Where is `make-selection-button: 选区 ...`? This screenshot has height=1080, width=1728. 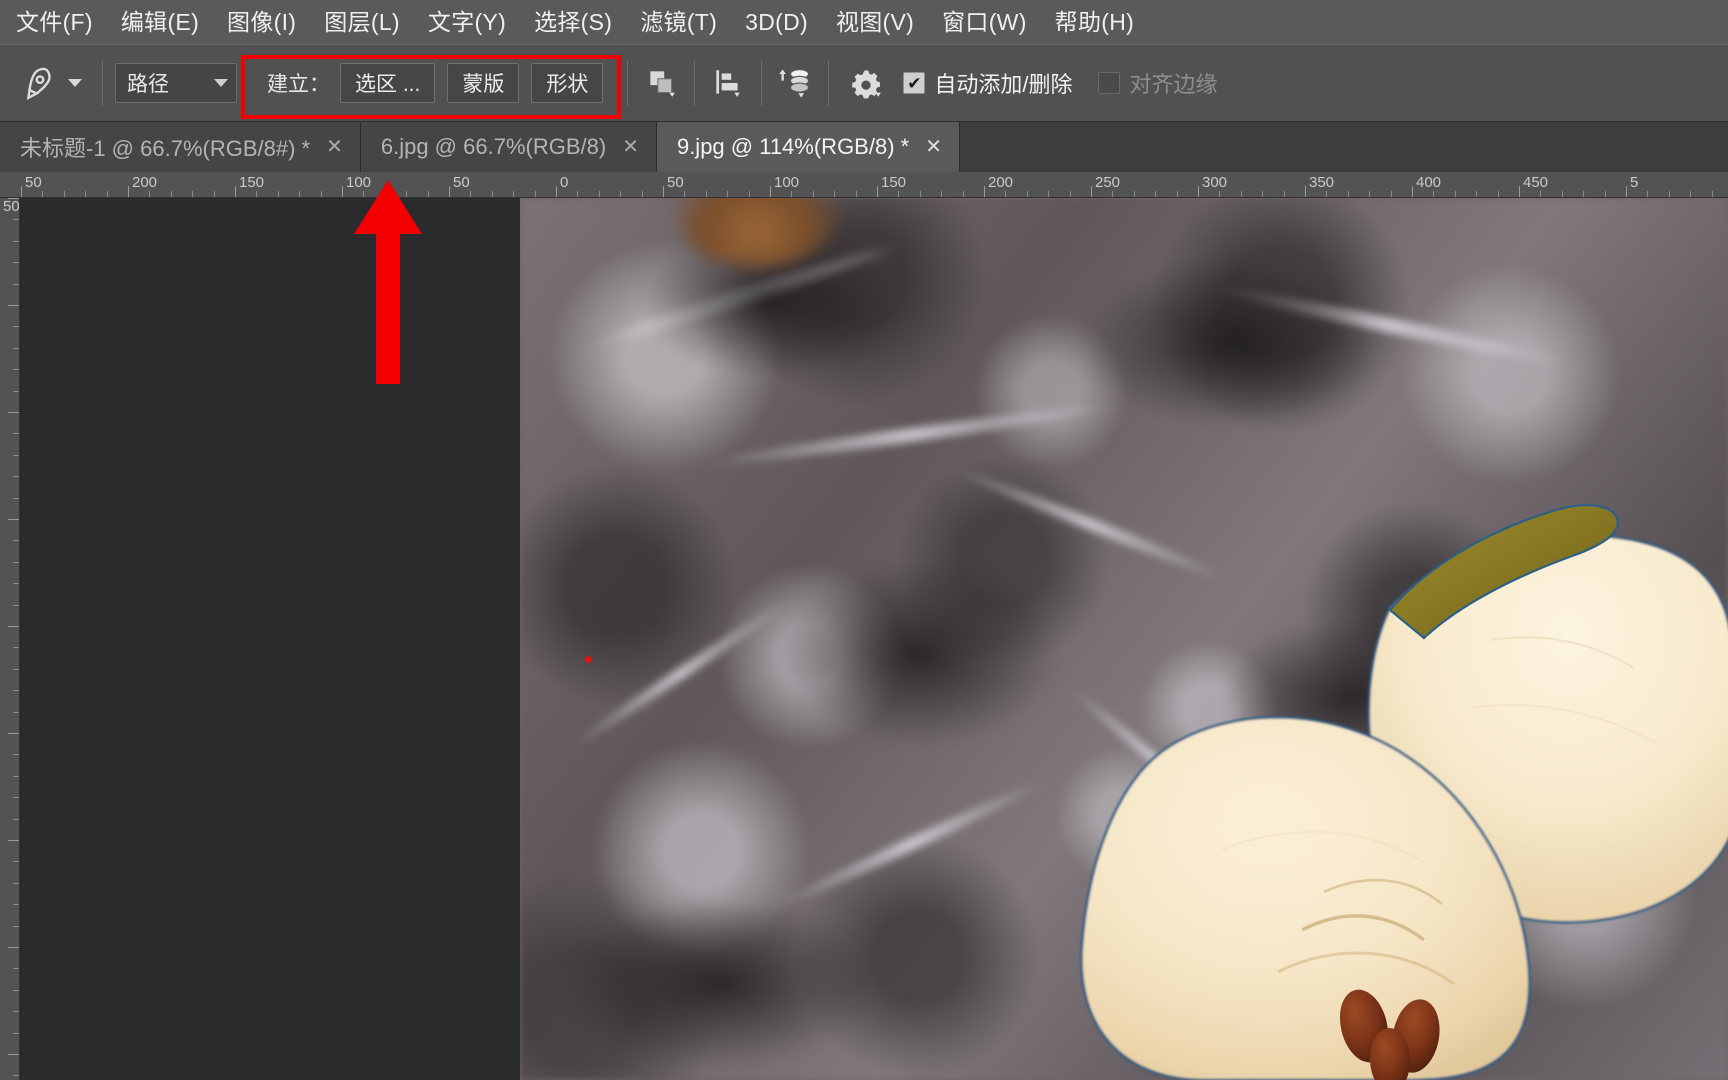
make-selection-button: 选区 ... is located at coordinates (388, 83).